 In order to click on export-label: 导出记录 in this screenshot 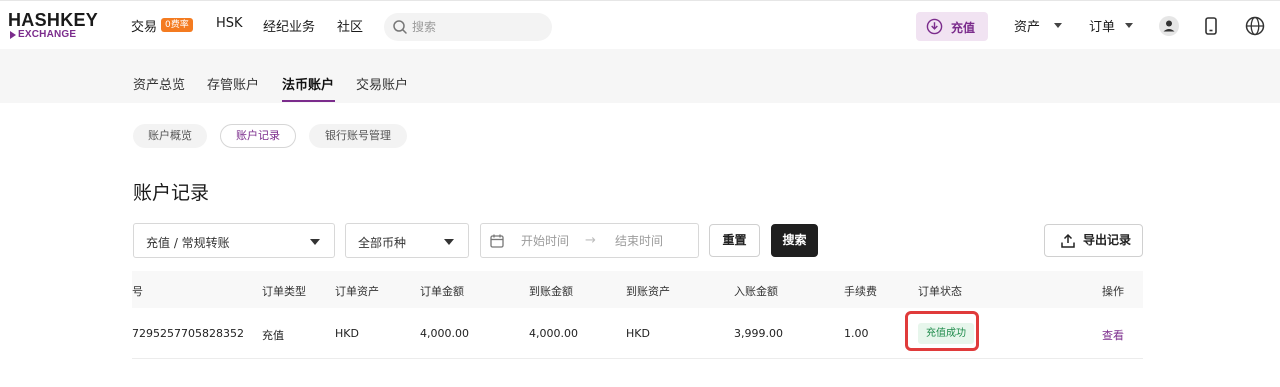, I will do `click(1107, 240)`.